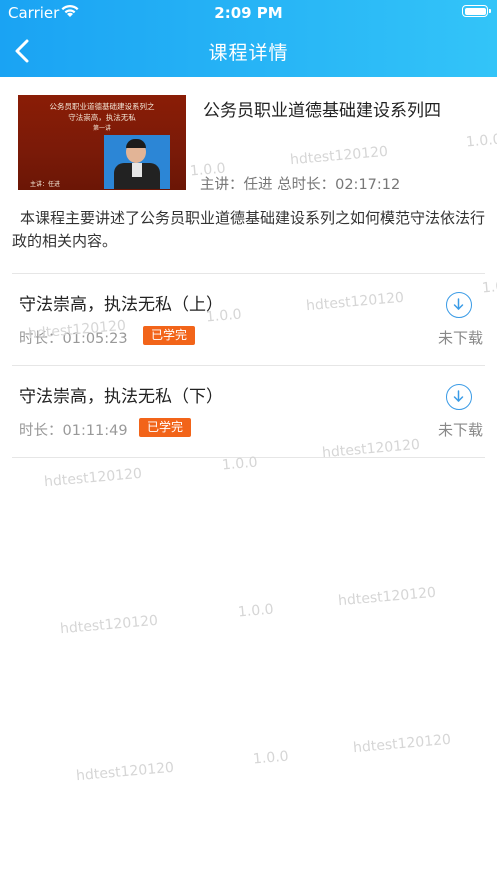 Image resolution: width=497 pixels, height=883 pixels. I want to click on lesson-duration: 时长：01:11:49, so click(73, 431).